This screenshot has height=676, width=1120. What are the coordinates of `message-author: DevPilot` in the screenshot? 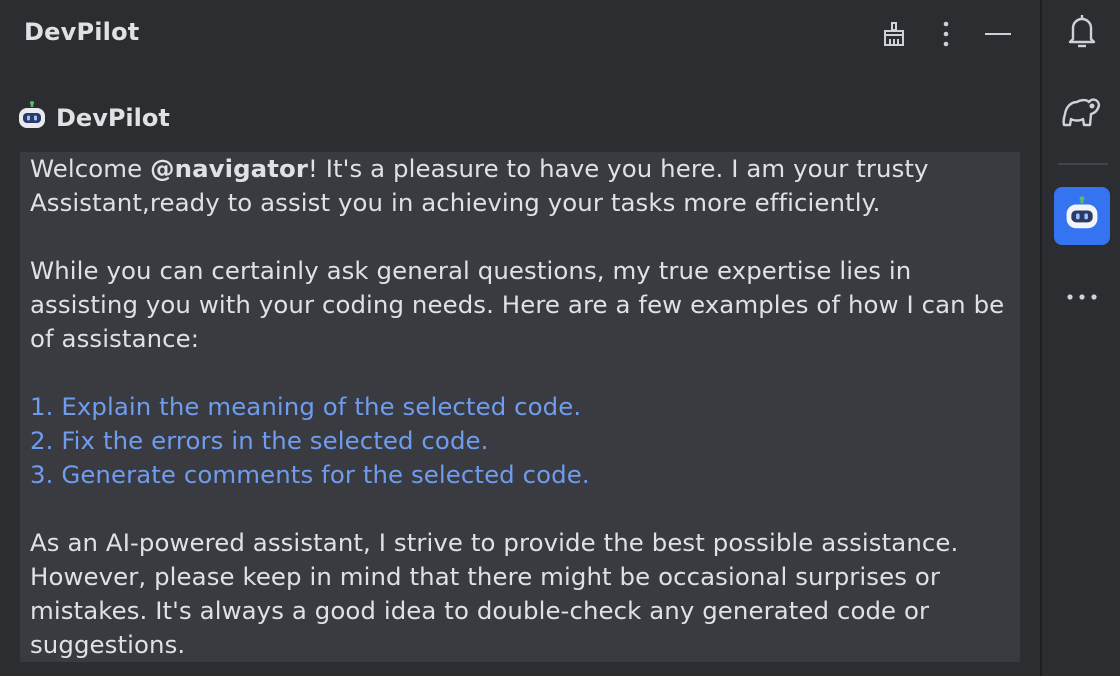 It's located at (93, 118).